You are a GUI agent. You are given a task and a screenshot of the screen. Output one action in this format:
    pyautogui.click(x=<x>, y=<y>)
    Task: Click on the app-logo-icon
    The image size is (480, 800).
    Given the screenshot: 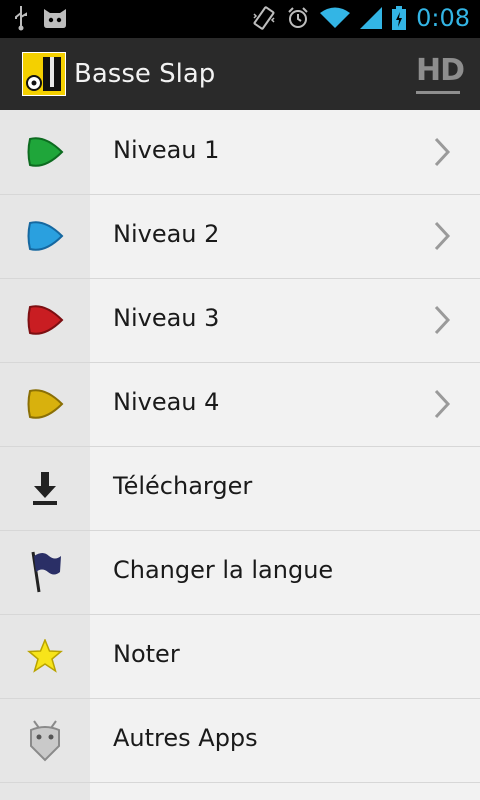 What is the action you would take?
    pyautogui.click(x=44, y=74)
    